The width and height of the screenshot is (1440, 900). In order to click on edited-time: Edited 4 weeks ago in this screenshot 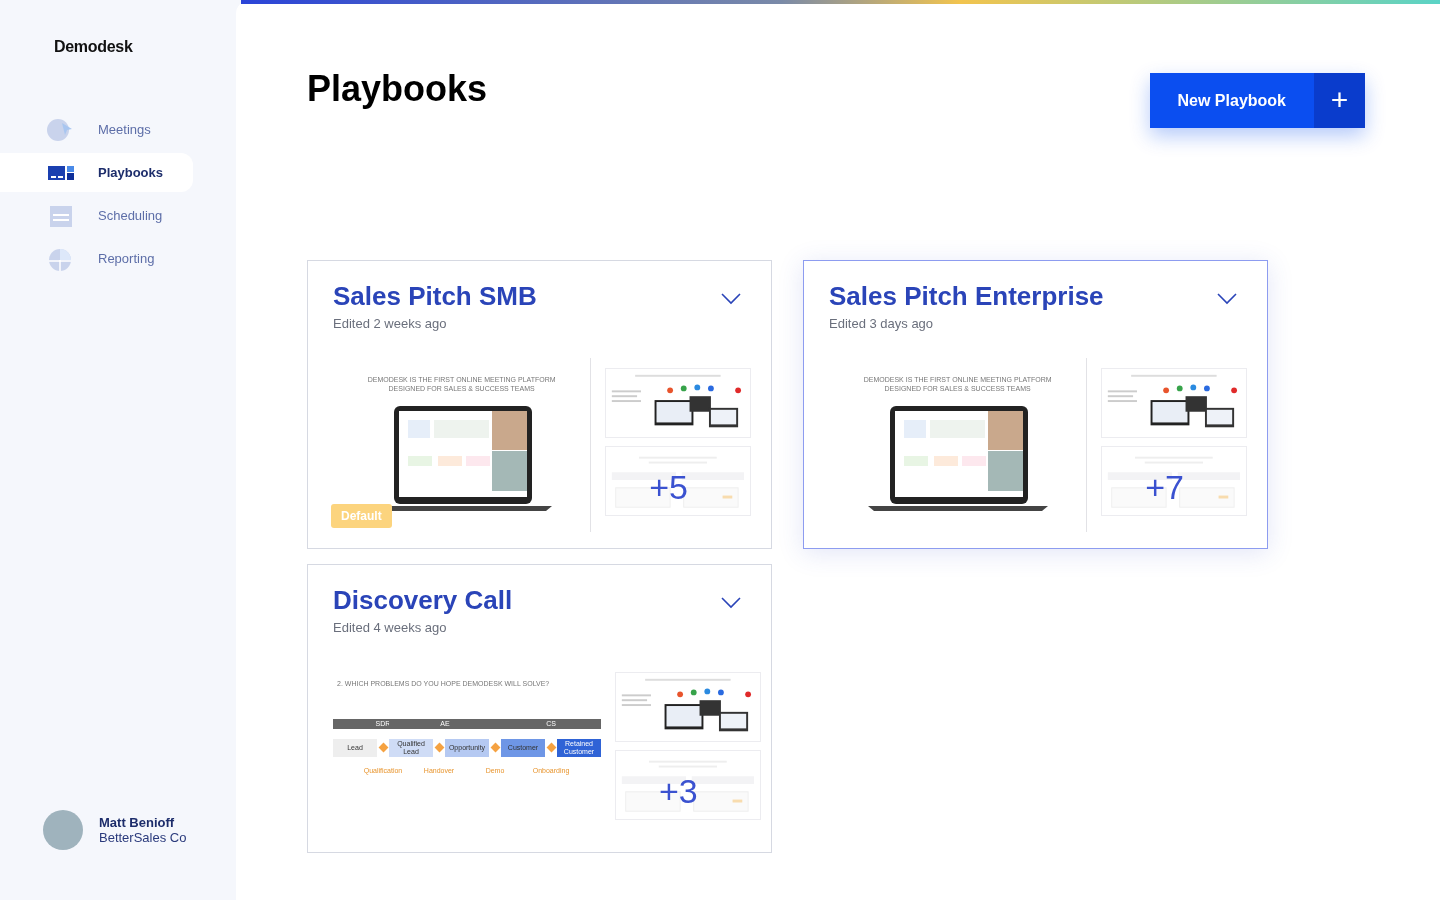, I will do `click(390, 627)`.